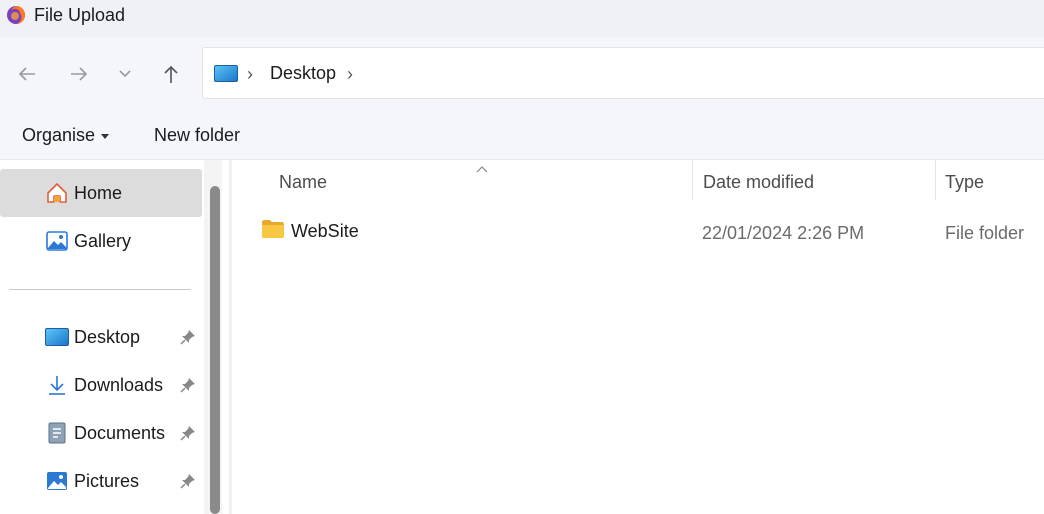 The width and height of the screenshot is (1044, 514). What do you see at coordinates (197, 135) in the screenshot?
I see `new-folder-button: New folder` at bounding box center [197, 135].